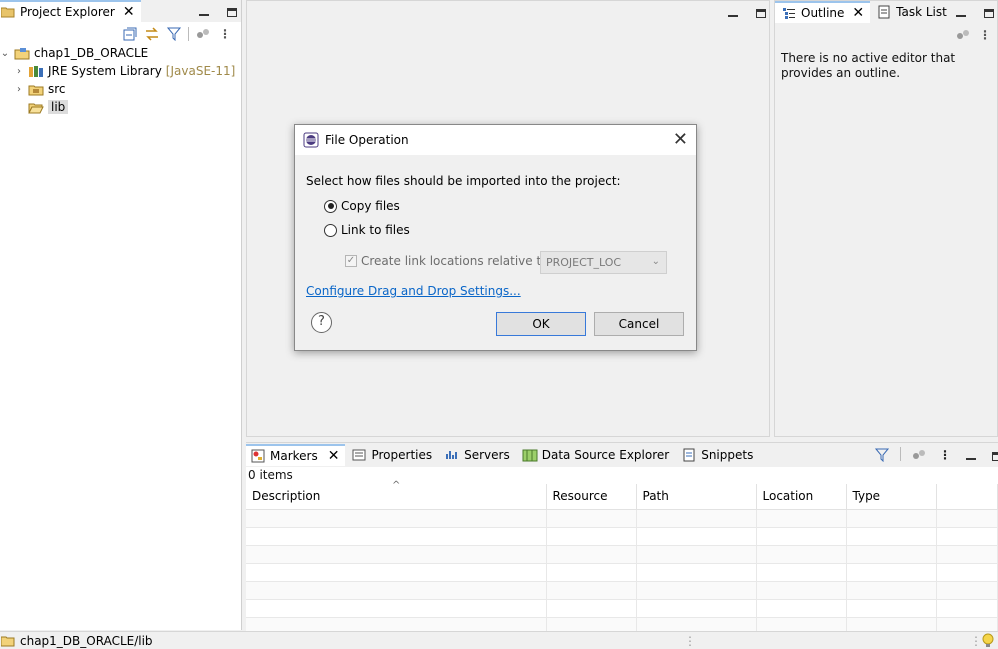  Describe the element at coordinates (639, 324) in the screenshot. I see `cancel-button: Cancel` at that location.